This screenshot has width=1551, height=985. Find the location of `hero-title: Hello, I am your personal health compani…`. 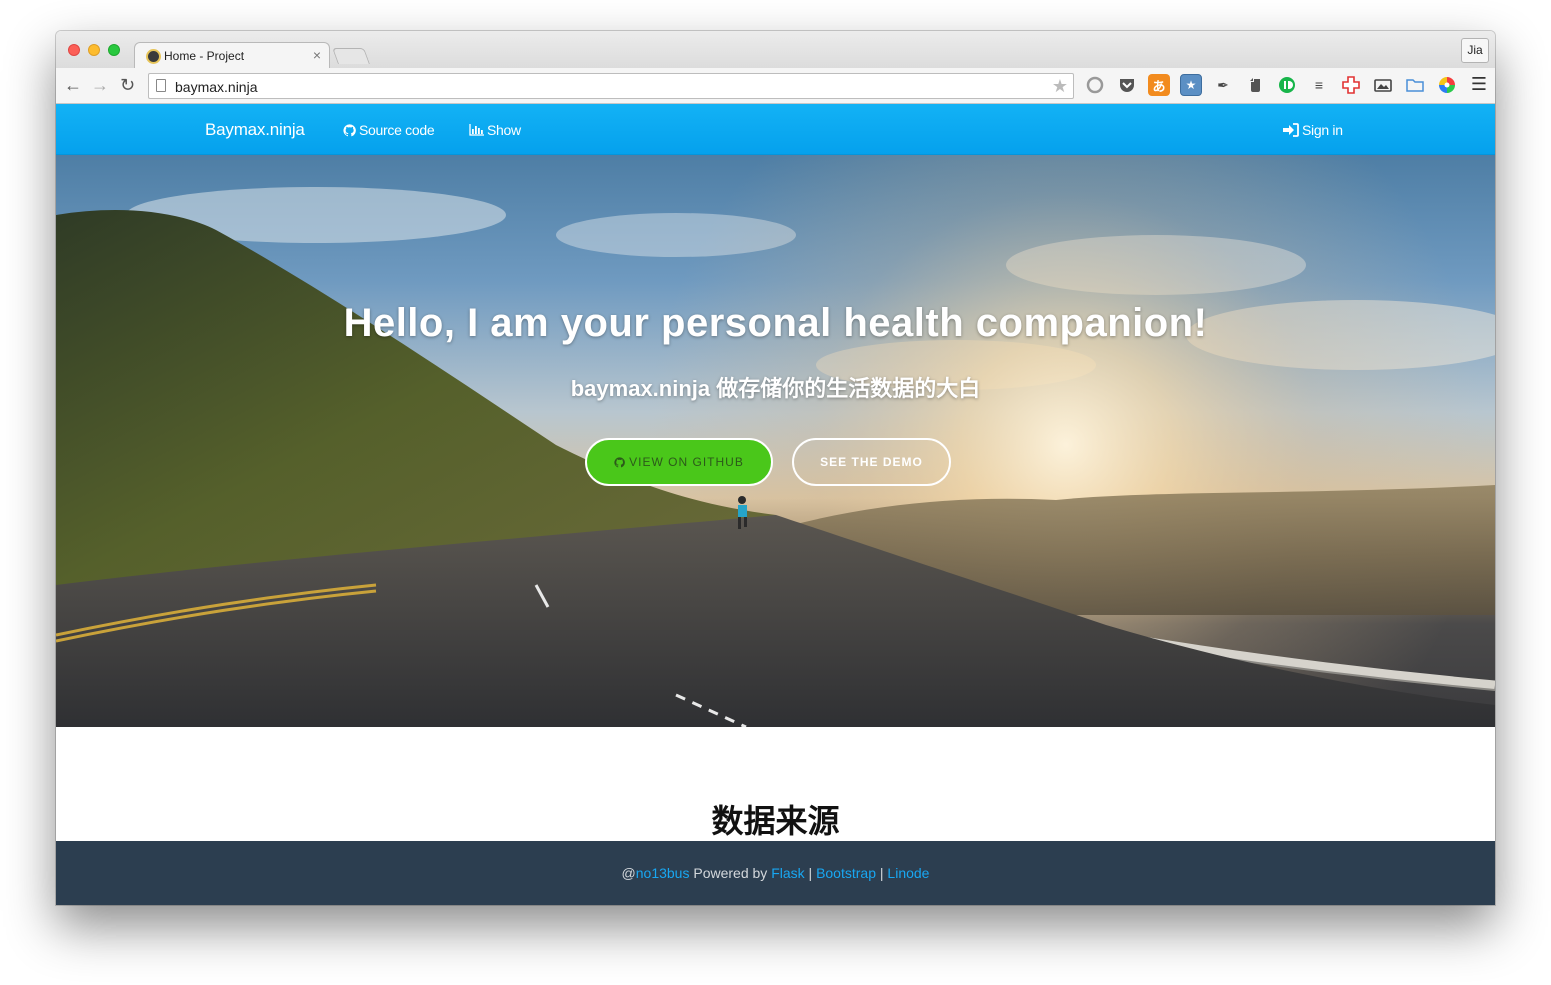

hero-title: Hello, I am your personal health compani… is located at coordinates (775, 323).